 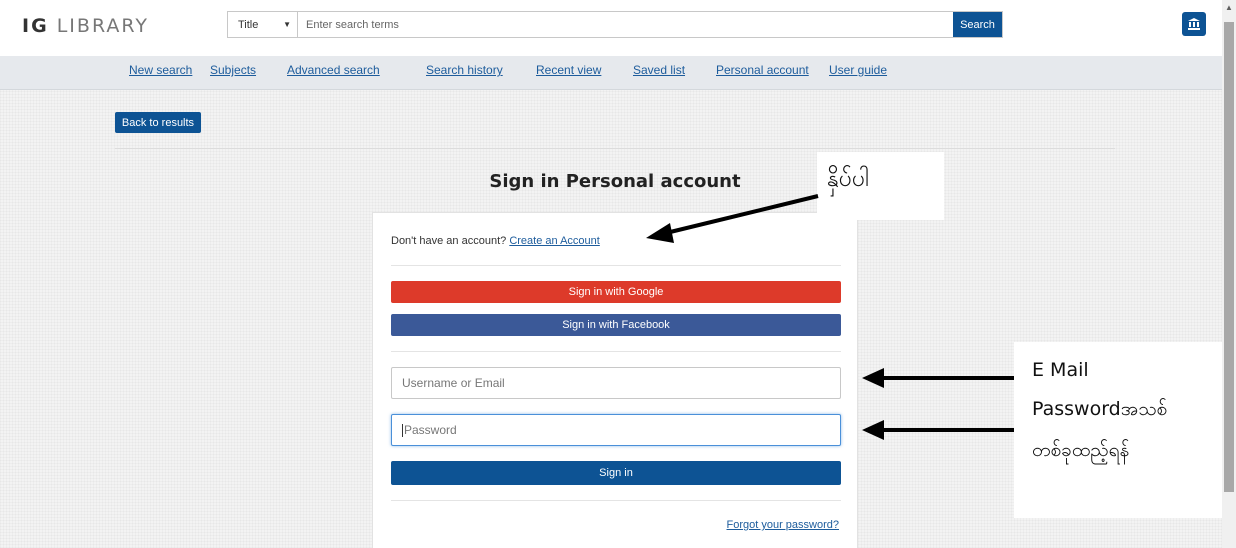 What do you see at coordinates (1060, 370) in the screenshot?
I see `annotation-email: E Mail` at bounding box center [1060, 370].